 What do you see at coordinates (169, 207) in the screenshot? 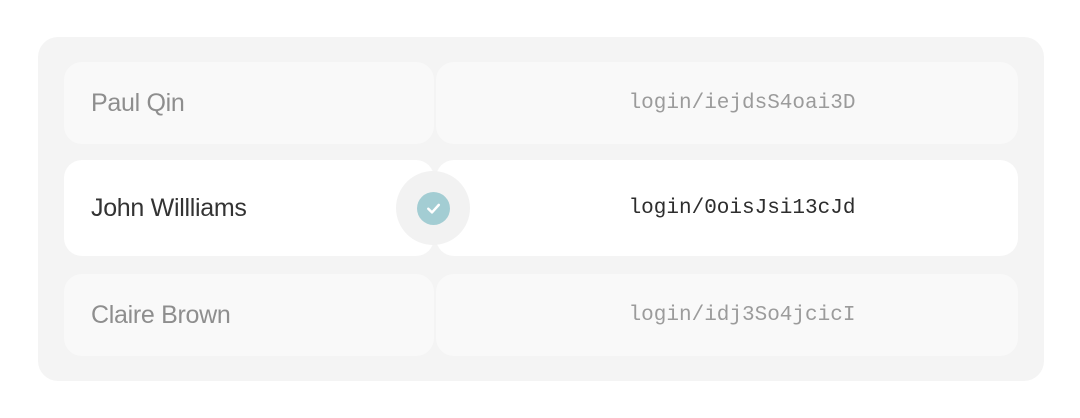
I see `account-name: John Willliams` at bounding box center [169, 207].